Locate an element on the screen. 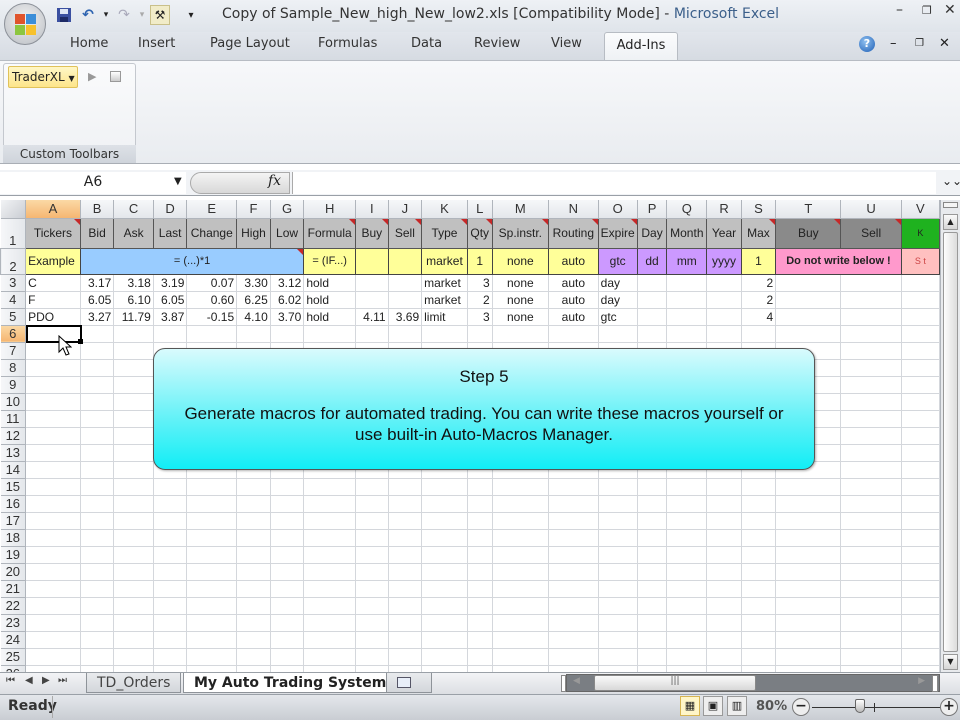 This screenshot has width=960, height=720. column-header: F is located at coordinates (253, 209).